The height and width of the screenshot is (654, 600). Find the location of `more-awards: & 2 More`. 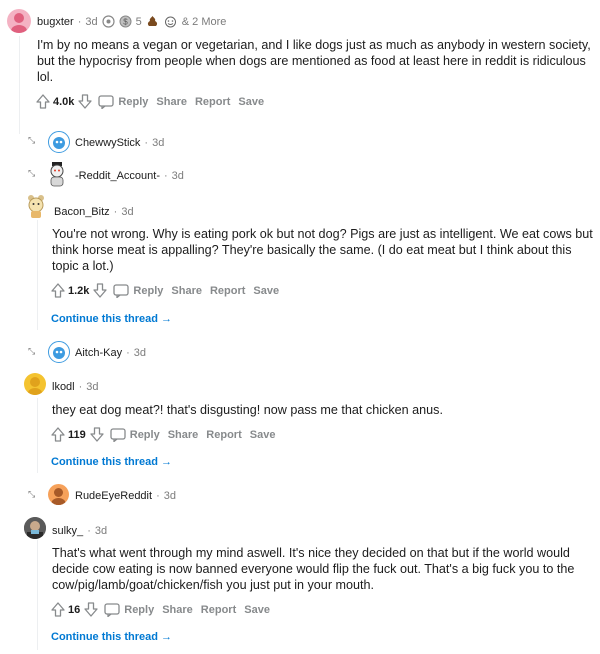

more-awards: & 2 More is located at coordinates (204, 22).